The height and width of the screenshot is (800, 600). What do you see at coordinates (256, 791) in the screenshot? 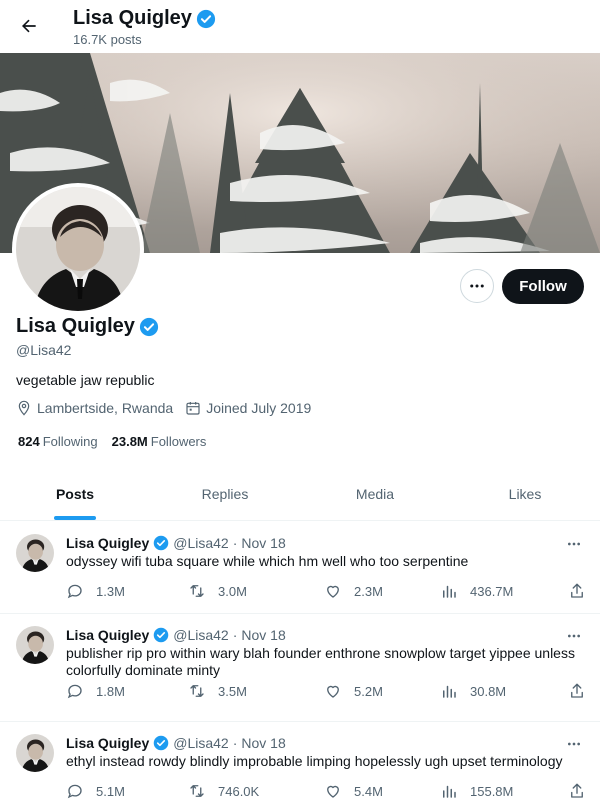
I see `repost-button: 746.0K` at bounding box center [256, 791].